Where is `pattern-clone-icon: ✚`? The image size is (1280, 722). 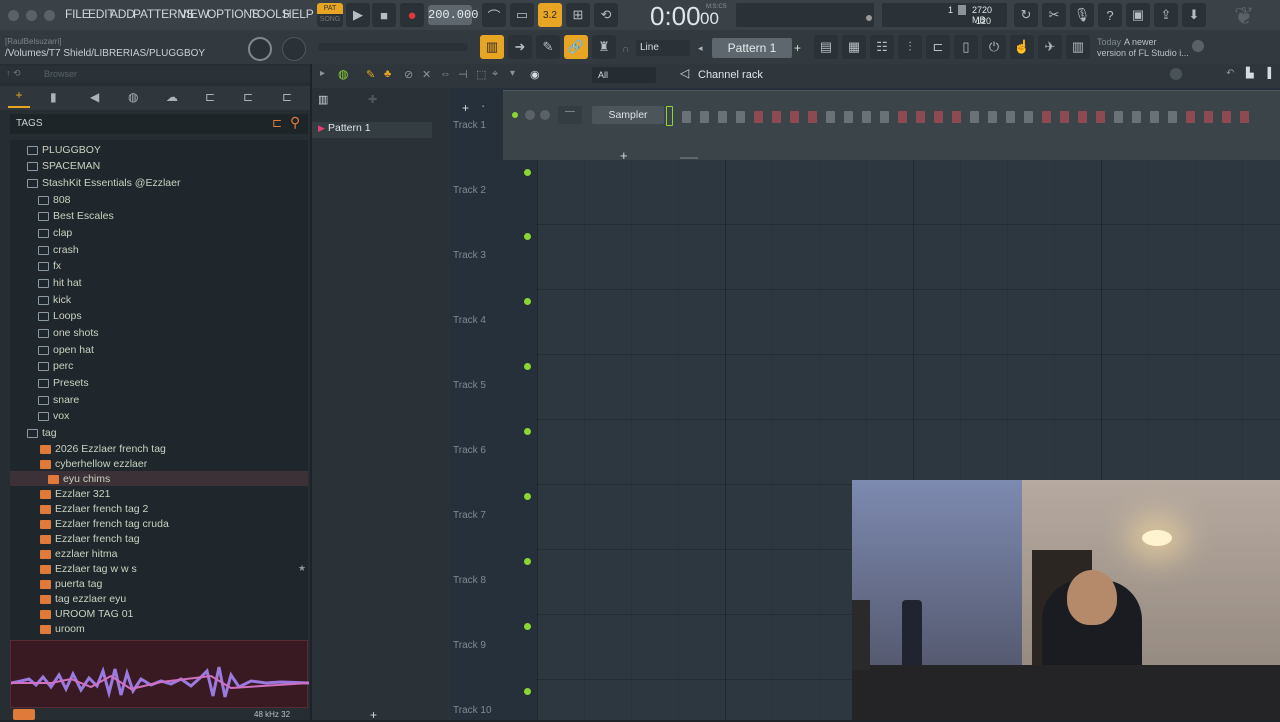 pattern-clone-icon: ✚ is located at coordinates (372, 99).